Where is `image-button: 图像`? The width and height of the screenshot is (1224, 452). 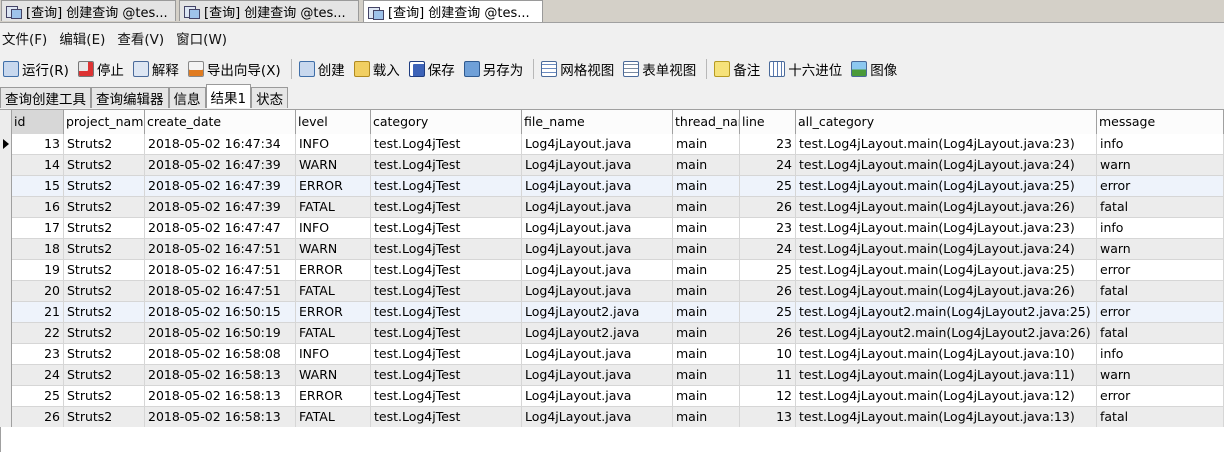 image-button: 图像 is located at coordinates (874, 69).